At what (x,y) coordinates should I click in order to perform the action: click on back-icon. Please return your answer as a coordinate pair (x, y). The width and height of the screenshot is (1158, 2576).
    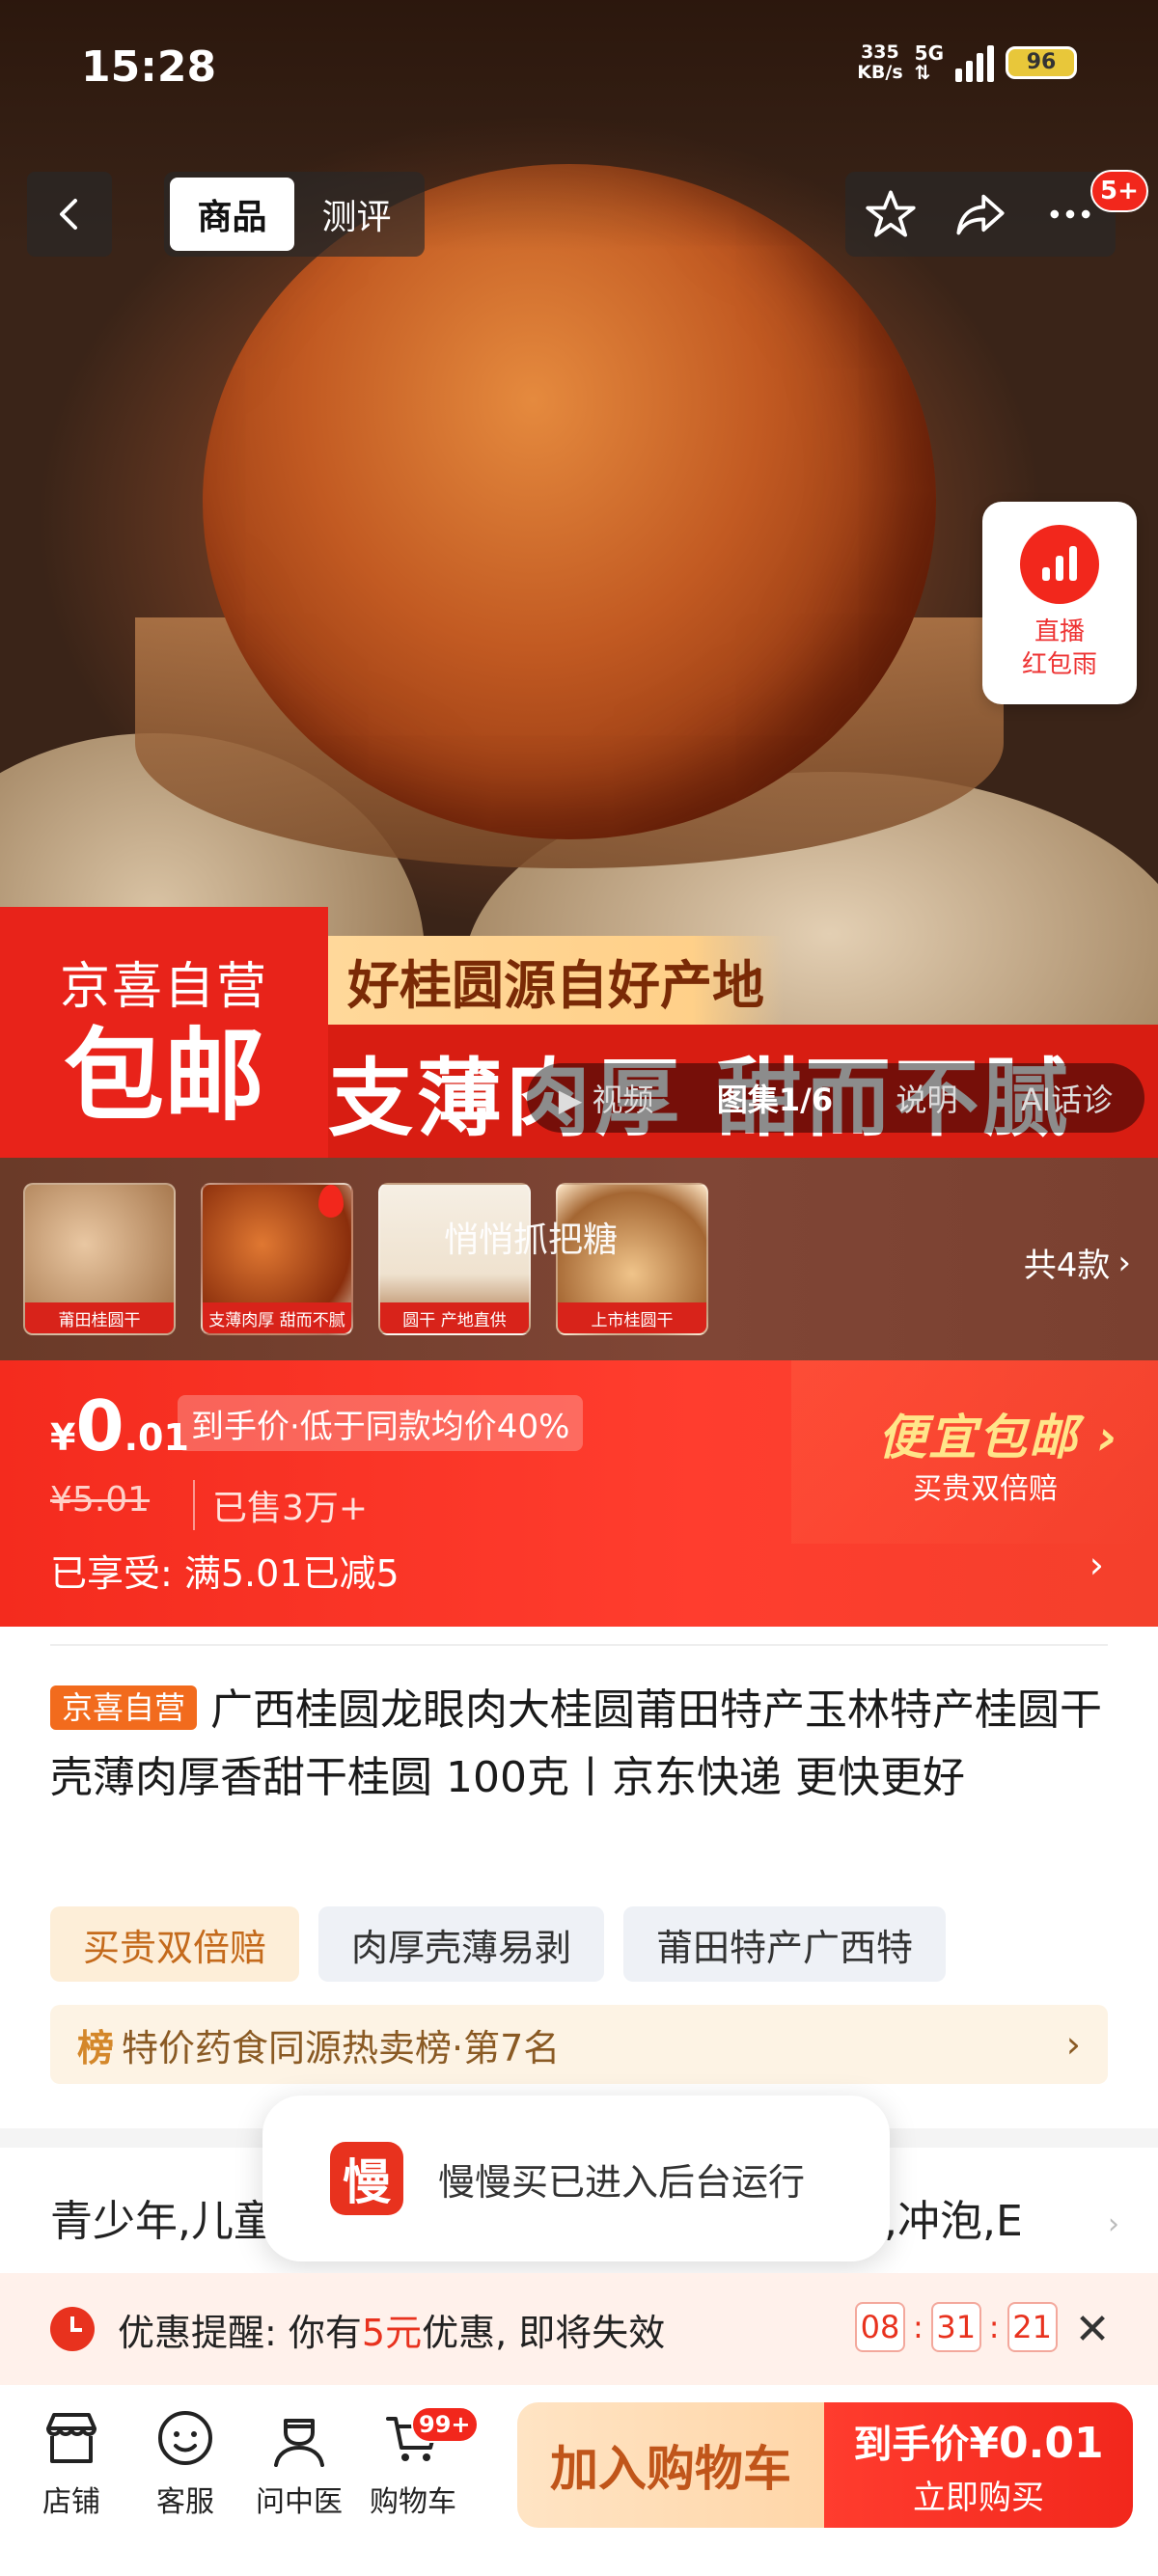
    Looking at the image, I should click on (68, 215).